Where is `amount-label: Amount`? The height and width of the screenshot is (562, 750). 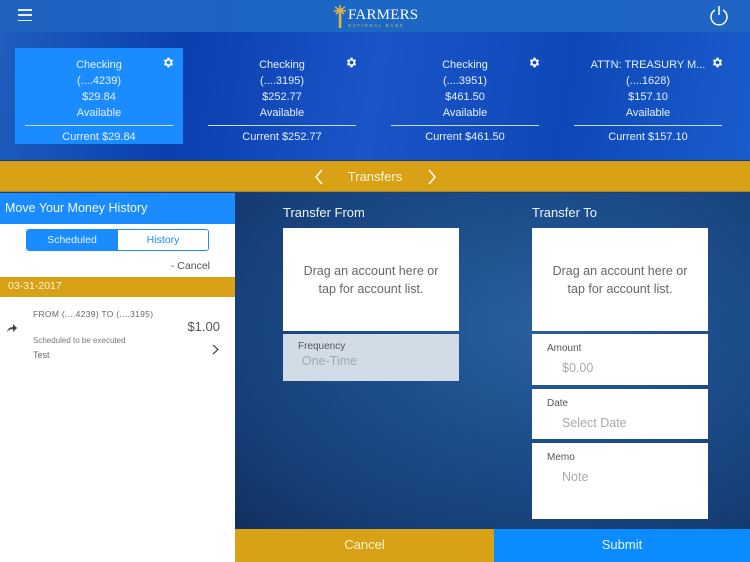
amount-label: Amount is located at coordinates (564, 348).